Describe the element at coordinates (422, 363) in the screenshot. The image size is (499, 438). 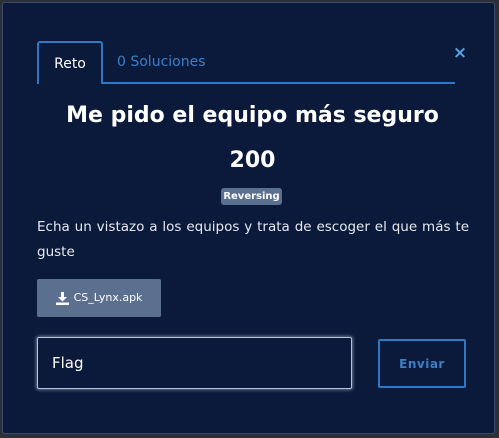
I see `submit-button: Enviar` at that location.